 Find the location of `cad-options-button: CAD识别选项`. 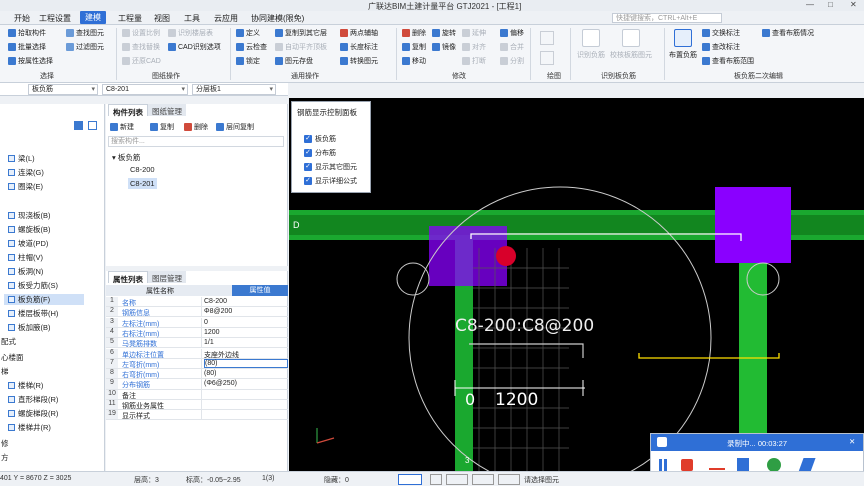

cad-options-button: CAD识别选项 is located at coordinates (194, 47).